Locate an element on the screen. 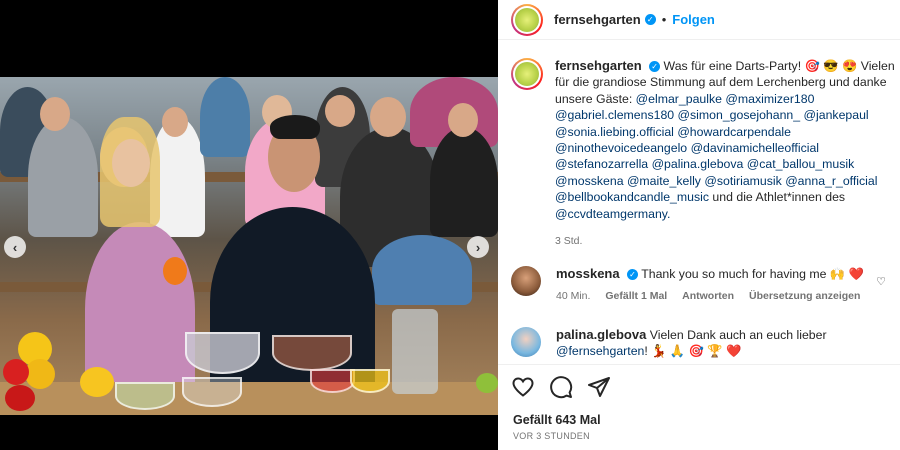 The width and height of the screenshot is (900, 450). comment-text-end: ! 💃 🙏 🎯 🏆 ❤️ is located at coordinates (693, 351).